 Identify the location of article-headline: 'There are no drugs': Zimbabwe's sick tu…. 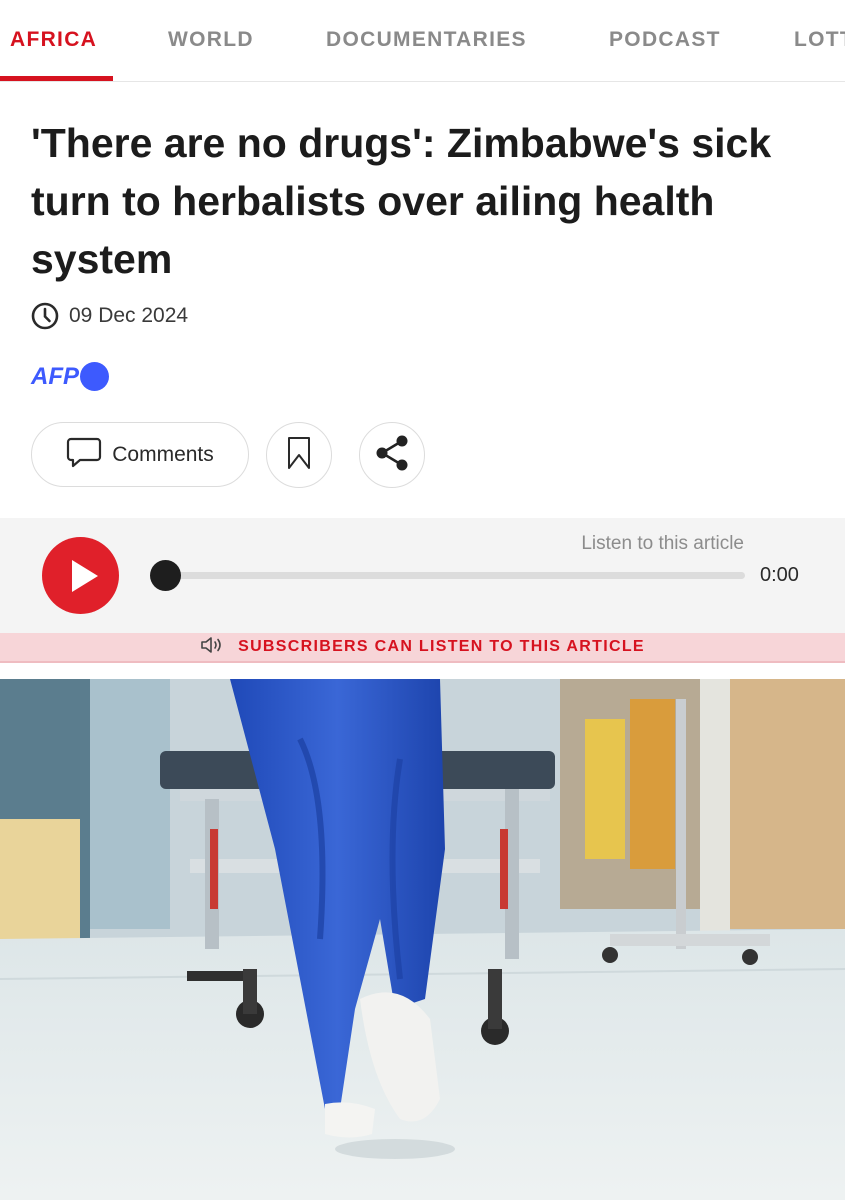
(401, 201).